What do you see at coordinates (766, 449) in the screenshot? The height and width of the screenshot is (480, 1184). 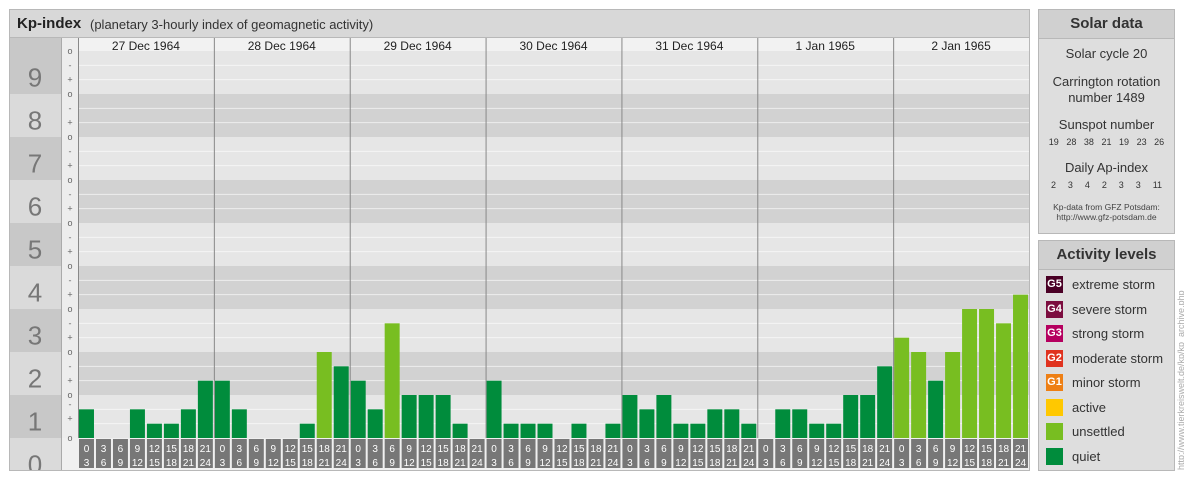 I see `interval-start-label: 0` at bounding box center [766, 449].